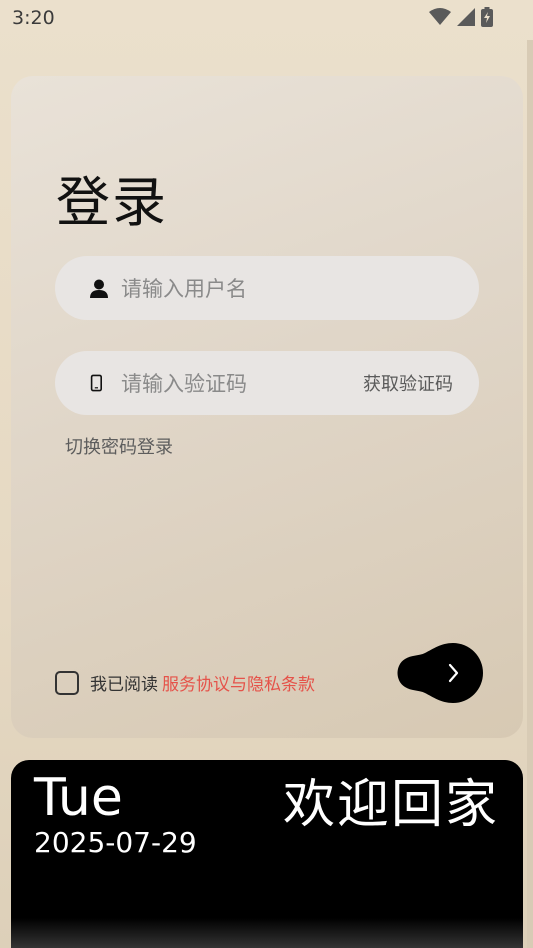 This screenshot has height=948, width=533. I want to click on username-placeholder: 请输入用户名, so click(184, 289).